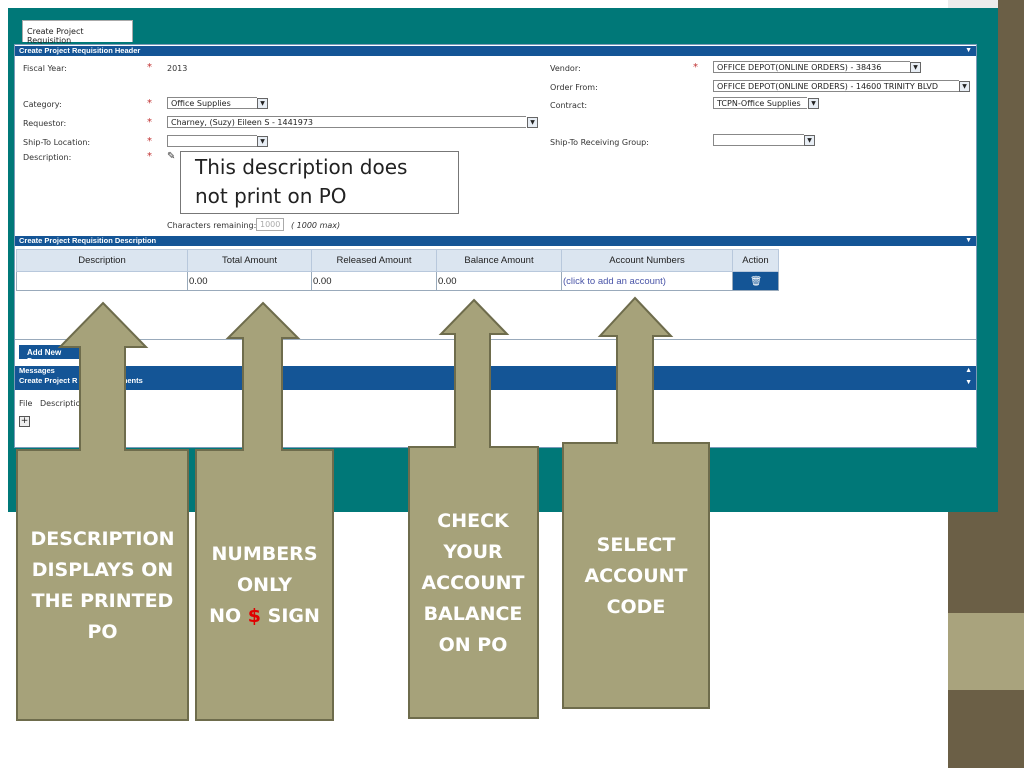  I want to click on callout-description: DESCRIPTION DISPLAYS ON THE PRINTED PO, so click(102, 585).